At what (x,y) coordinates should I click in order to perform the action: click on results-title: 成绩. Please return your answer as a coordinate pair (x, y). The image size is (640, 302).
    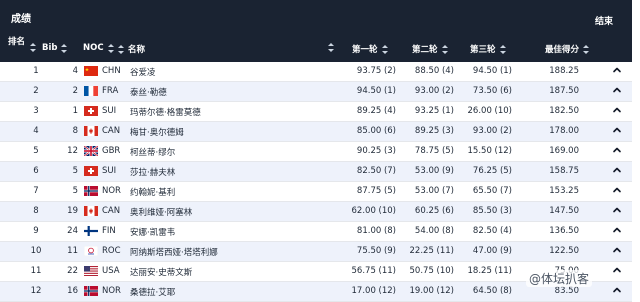
    Looking at the image, I should click on (21, 19).